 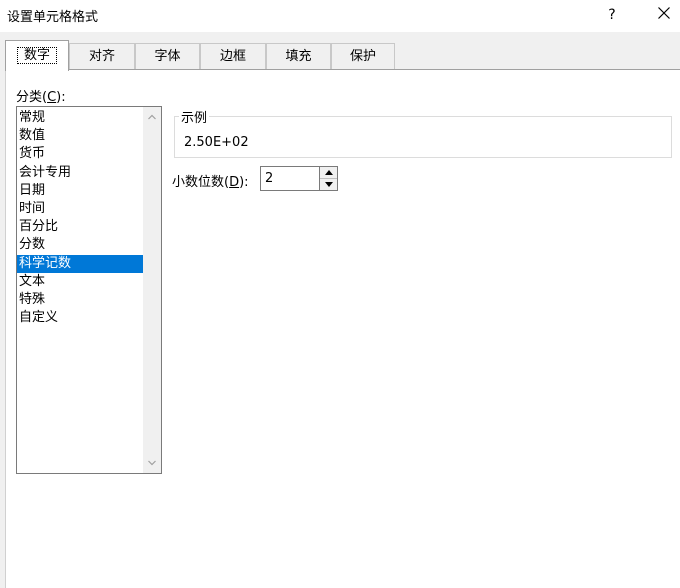 What do you see at coordinates (80, 209) in the screenshot?
I see `list-item-time: 时间` at bounding box center [80, 209].